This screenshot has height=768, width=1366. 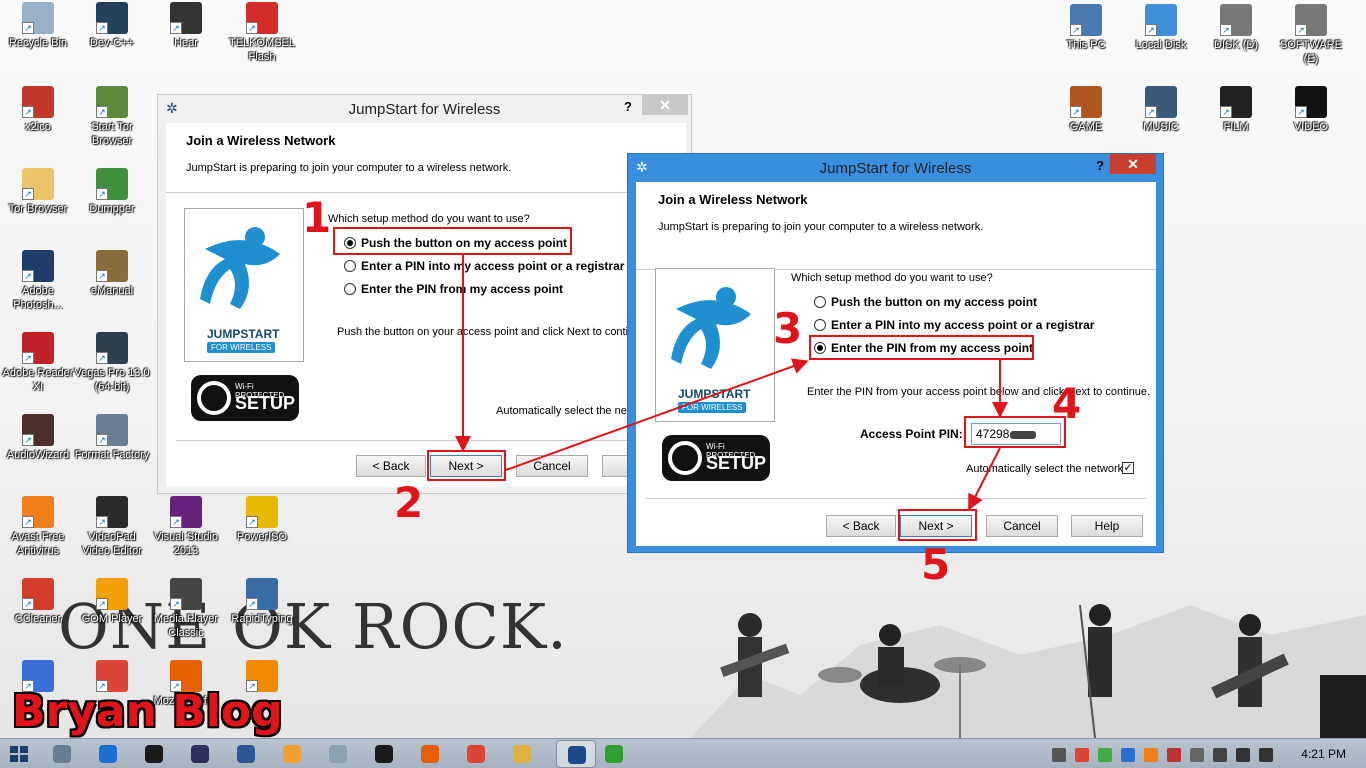 What do you see at coordinates (62, 754) in the screenshot?
I see `taskbar-desktop-icon` at bounding box center [62, 754].